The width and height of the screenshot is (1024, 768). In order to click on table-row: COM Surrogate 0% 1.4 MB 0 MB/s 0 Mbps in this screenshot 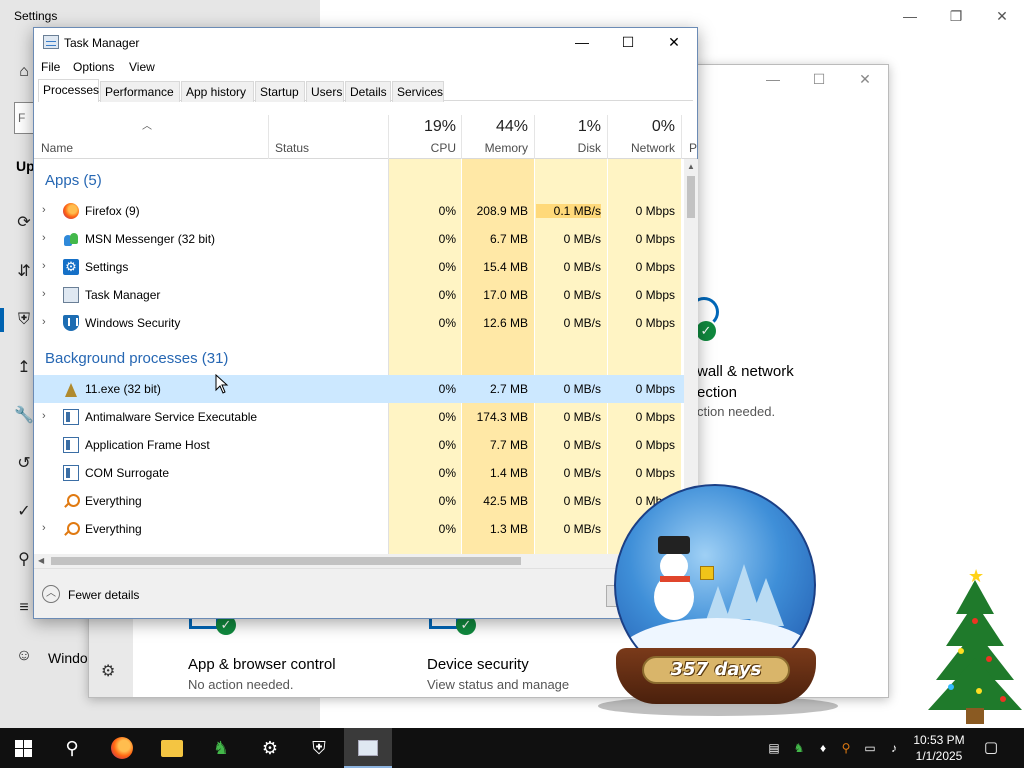, I will do `click(359, 473)`.